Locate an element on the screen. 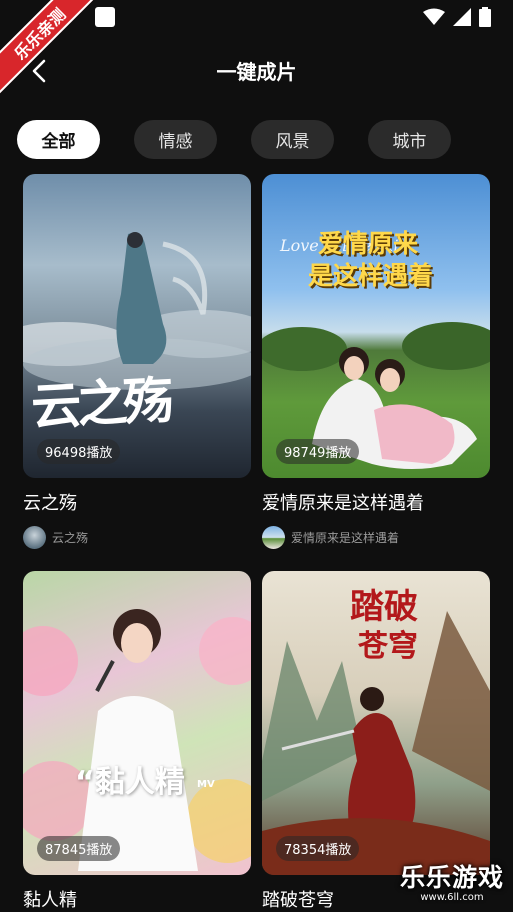 The image size is (513, 912). play-count-badge: 87845播放 is located at coordinates (79, 848).